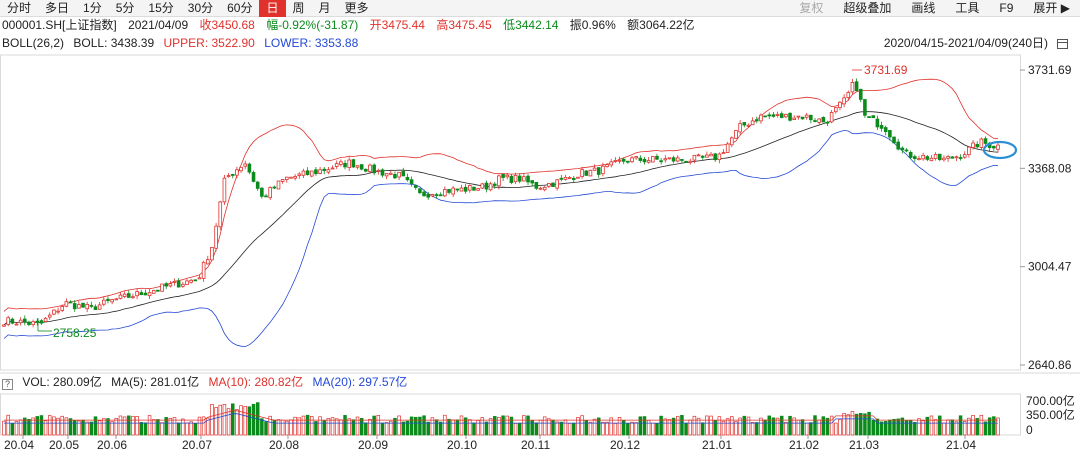 This screenshot has height=455, width=1080. I want to click on volume-axis-label: 0, so click(1029, 430).